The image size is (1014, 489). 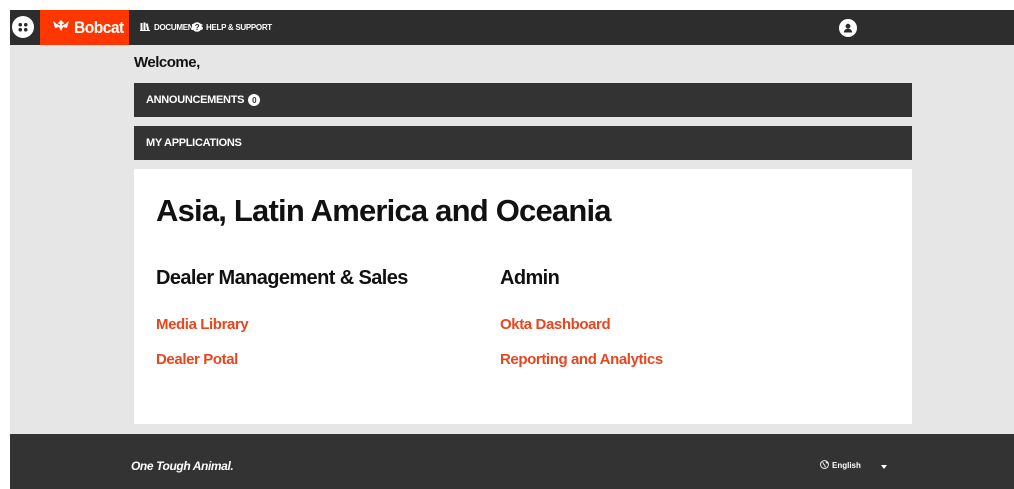 What do you see at coordinates (195, 100) in the screenshot?
I see `announcements-label: ANNOUNCEMENTS` at bounding box center [195, 100].